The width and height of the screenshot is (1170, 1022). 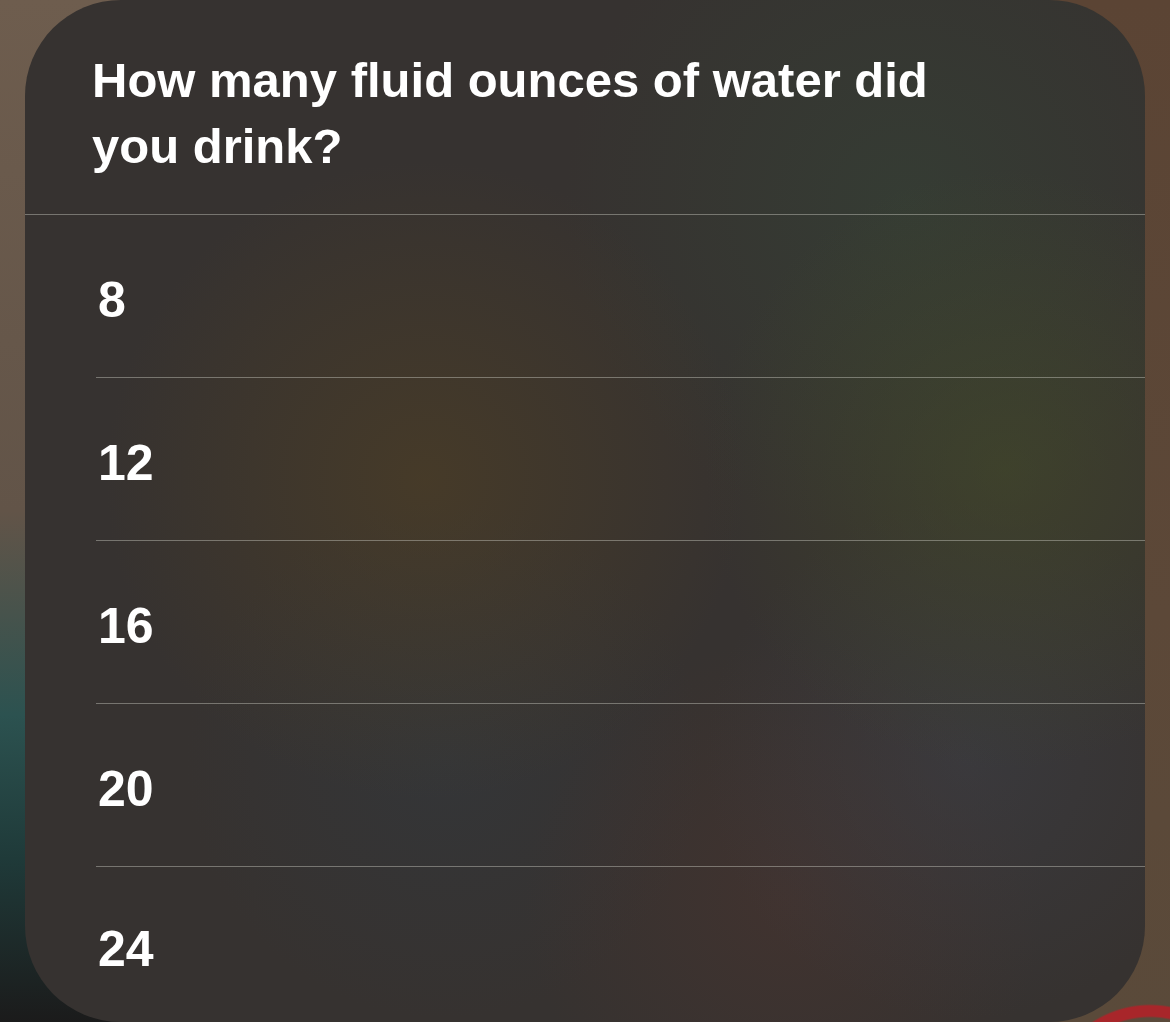 I want to click on option-row: 24, so click(x=585, y=944).